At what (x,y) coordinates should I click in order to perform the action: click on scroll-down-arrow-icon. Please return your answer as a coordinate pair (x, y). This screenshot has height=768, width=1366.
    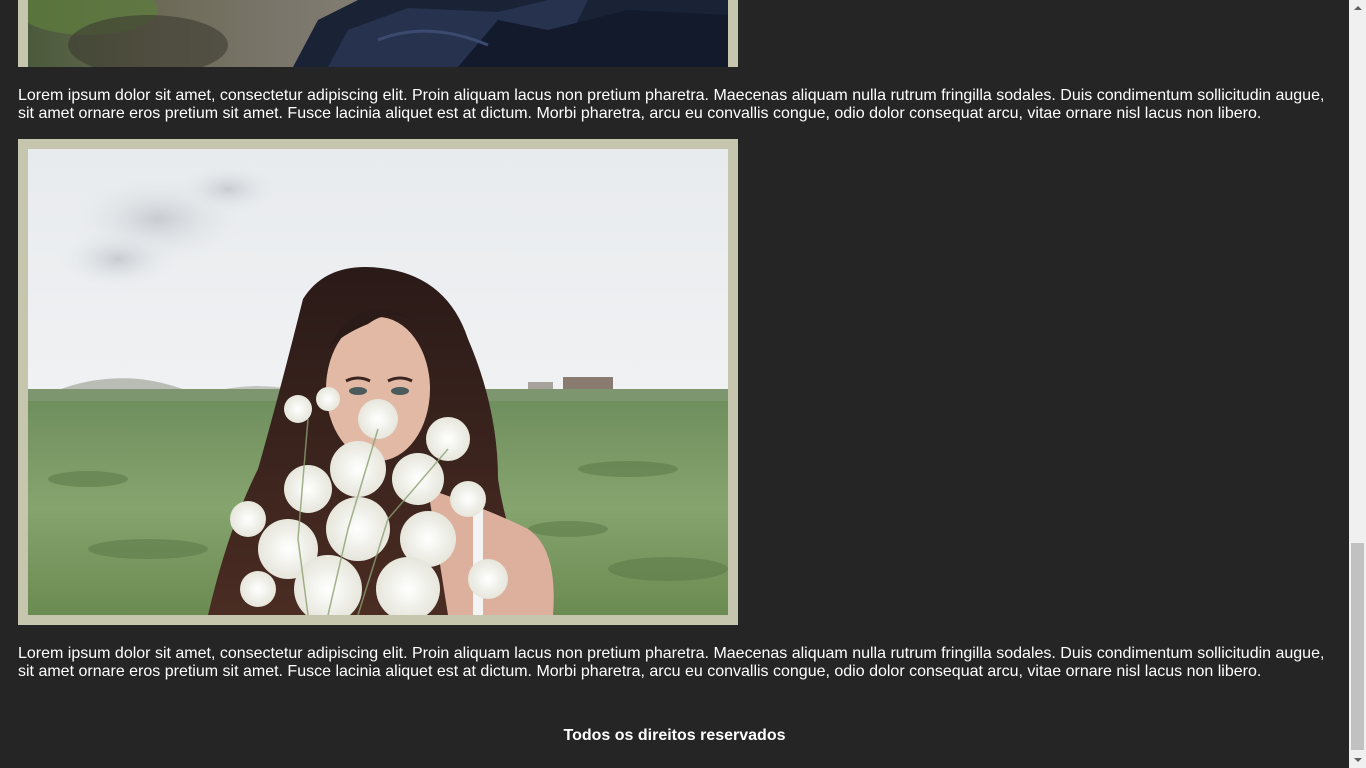
    Looking at the image, I should click on (1357, 759).